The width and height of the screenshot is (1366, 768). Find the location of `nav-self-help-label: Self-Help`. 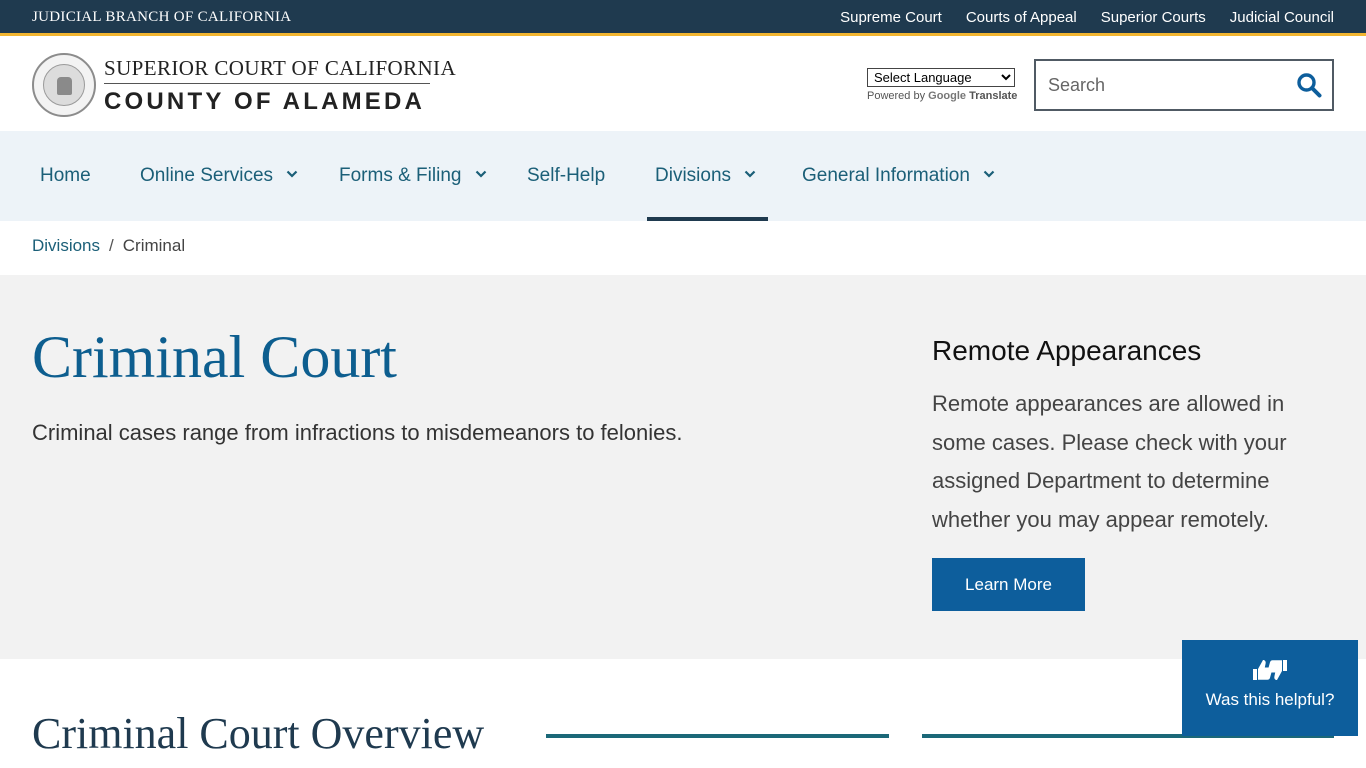

nav-self-help-label: Self-Help is located at coordinates (566, 175).